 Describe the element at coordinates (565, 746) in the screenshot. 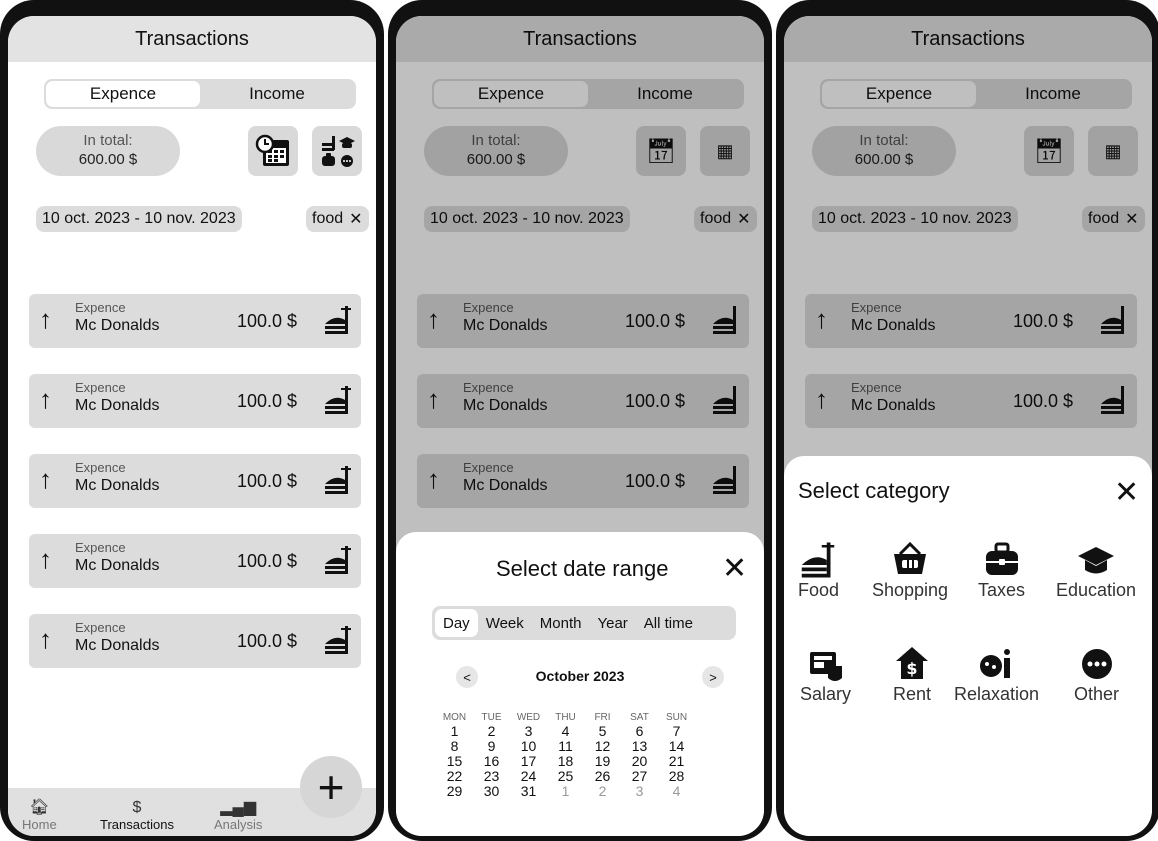

I see `calendar-day: 11` at that location.